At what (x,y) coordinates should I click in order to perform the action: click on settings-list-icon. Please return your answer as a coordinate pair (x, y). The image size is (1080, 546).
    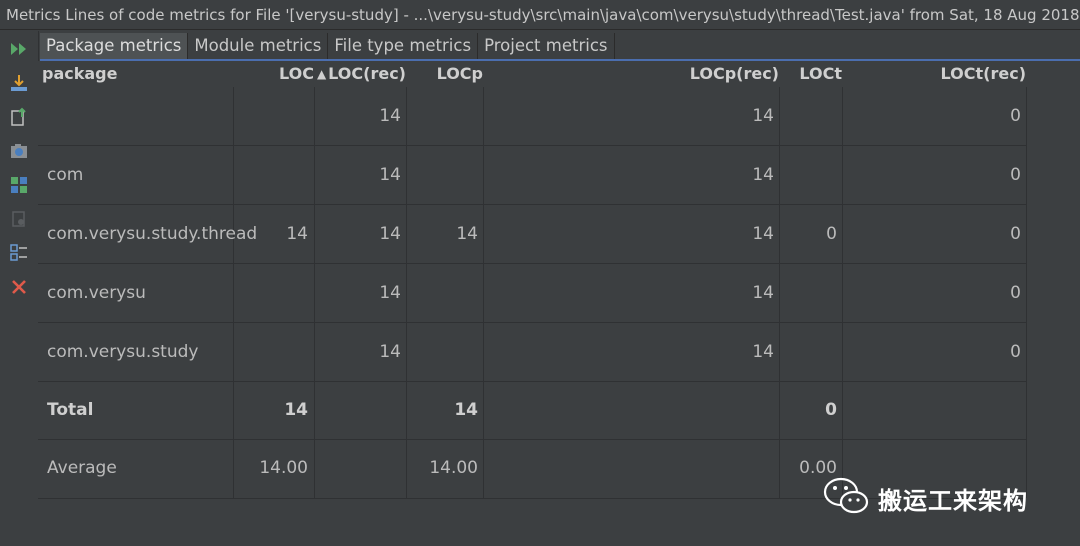
    Looking at the image, I should click on (19, 253).